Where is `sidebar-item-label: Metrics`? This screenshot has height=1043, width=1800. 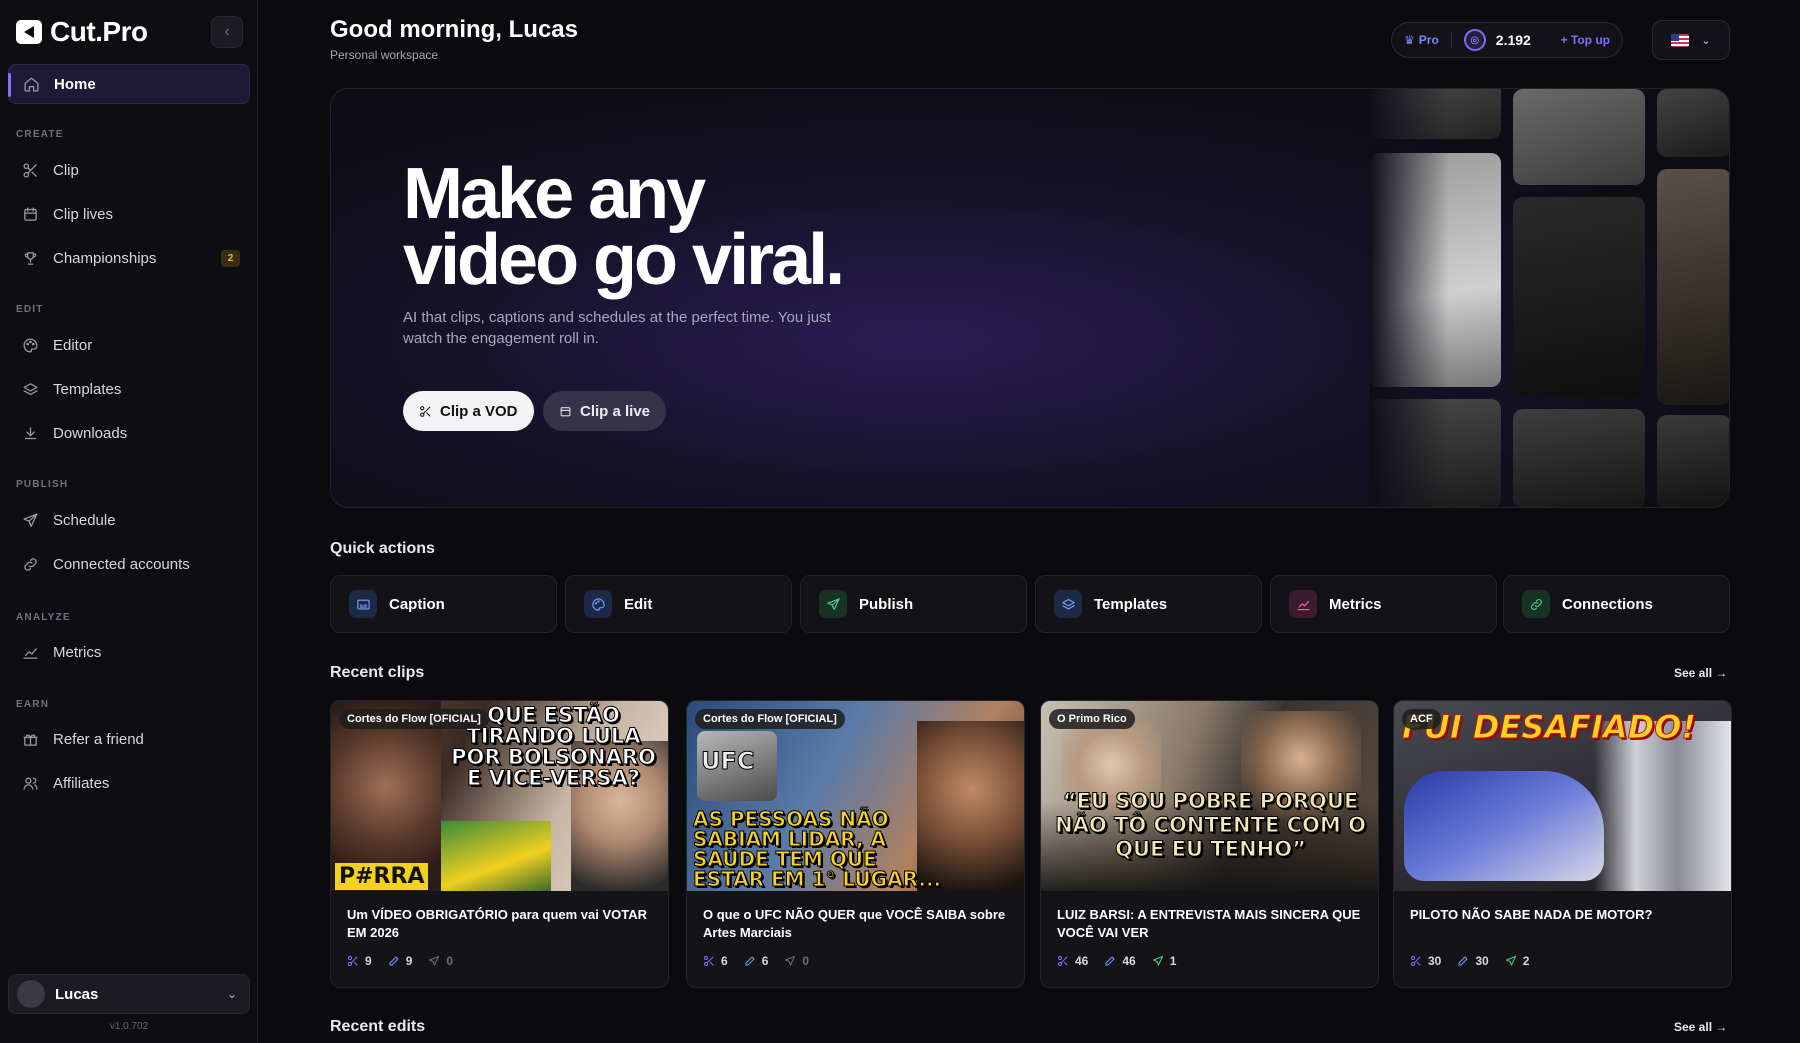 sidebar-item-label: Metrics is located at coordinates (77, 652).